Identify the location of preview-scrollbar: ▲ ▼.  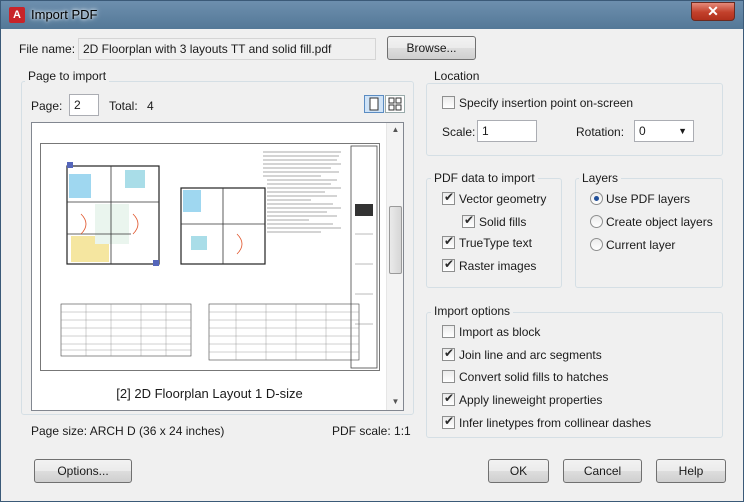
(394, 266).